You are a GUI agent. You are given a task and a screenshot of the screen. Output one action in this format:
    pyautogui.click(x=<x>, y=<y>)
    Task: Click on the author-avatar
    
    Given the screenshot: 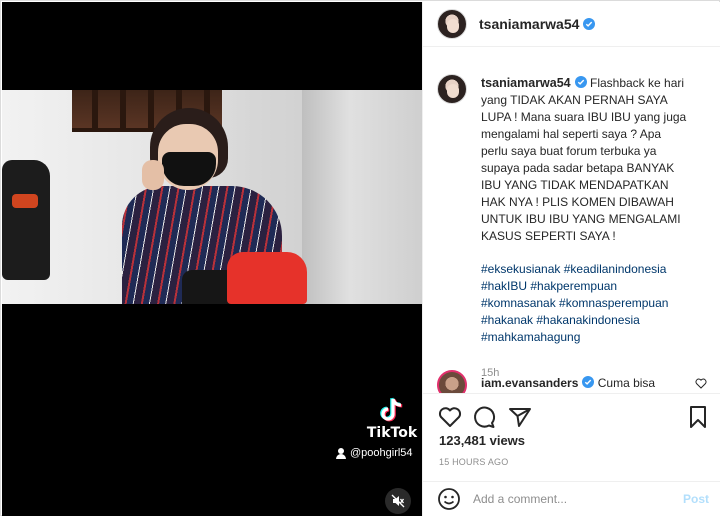 What is the action you would take?
    pyautogui.click(x=452, y=24)
    